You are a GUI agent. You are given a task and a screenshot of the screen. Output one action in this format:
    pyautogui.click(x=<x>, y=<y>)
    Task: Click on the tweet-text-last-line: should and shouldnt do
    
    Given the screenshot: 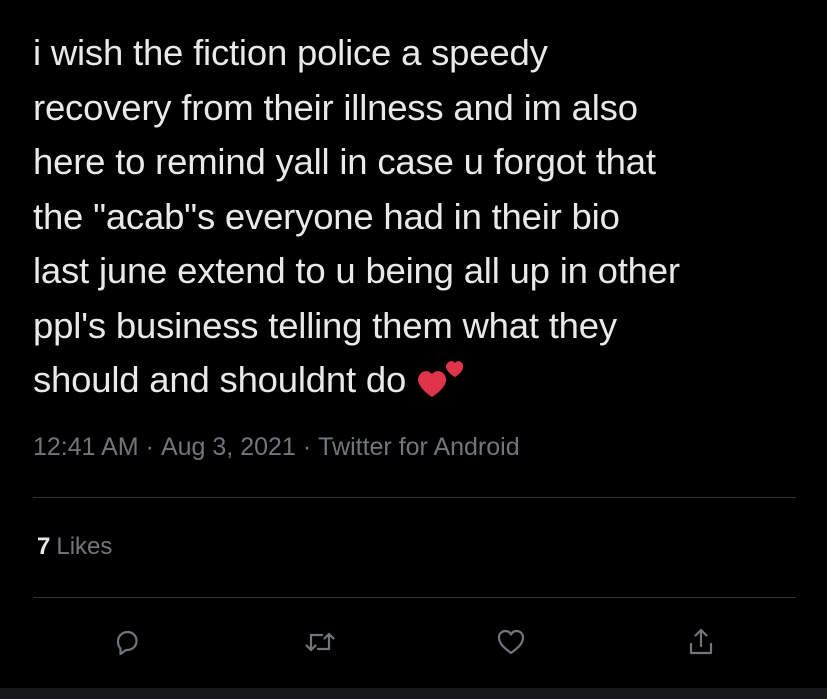 What is the action you would take?
    pyautogui.click(x=418, y=380)
    